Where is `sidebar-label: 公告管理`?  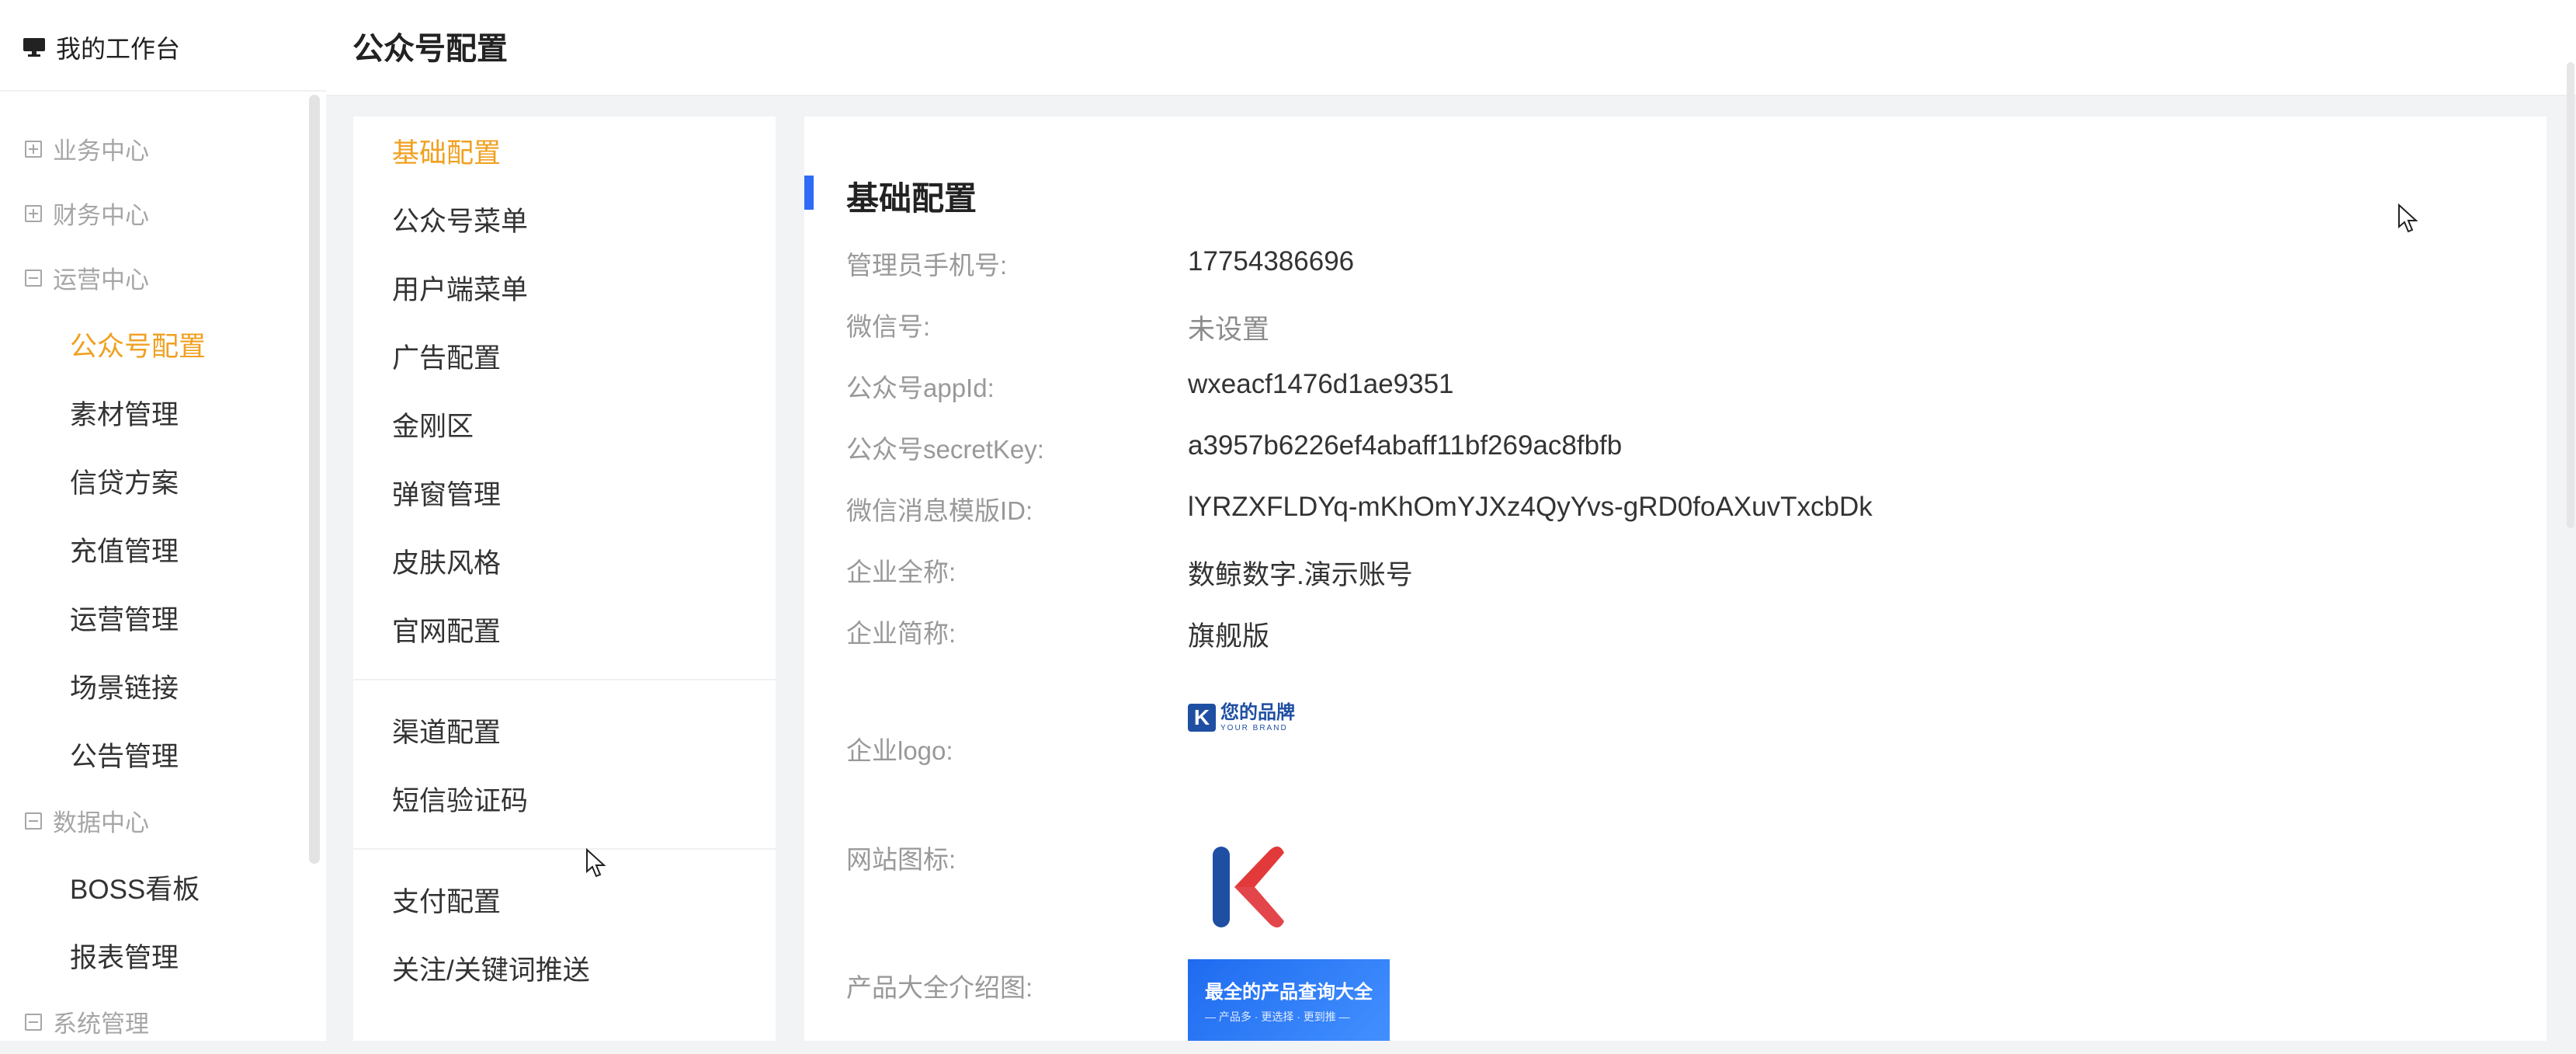 sidebar-label: 公告管理 is located at coordinates (125, 757).